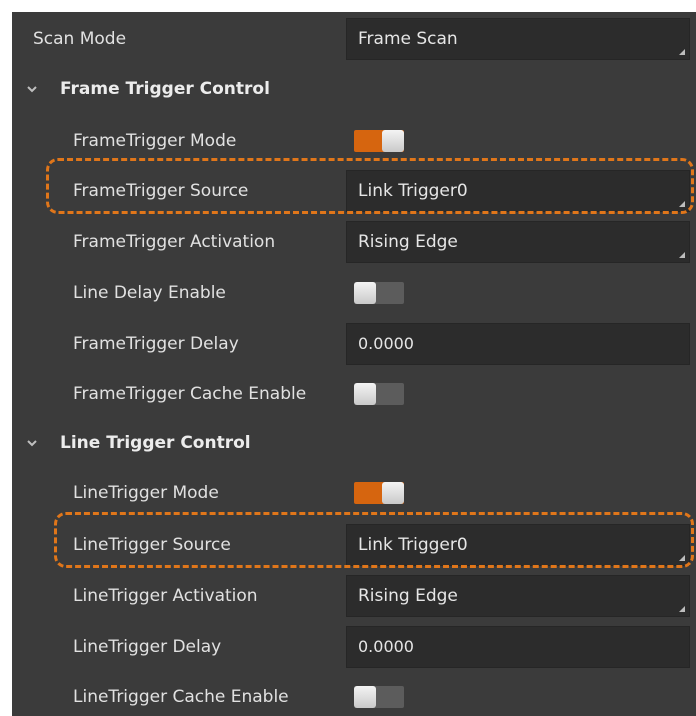  Describe the element at coordinates (181, 697) in the screenshot. I see `linetrigger-cache-enable-label: LineTrigger Cache Enable` at that location.